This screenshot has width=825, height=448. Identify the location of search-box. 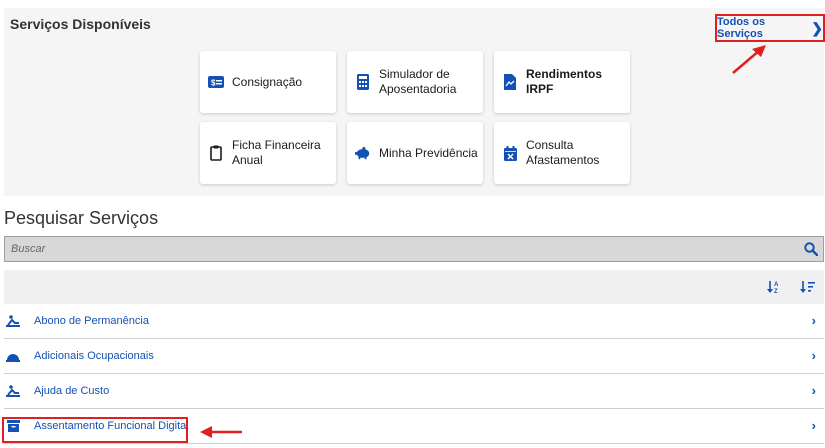
(414, 249).